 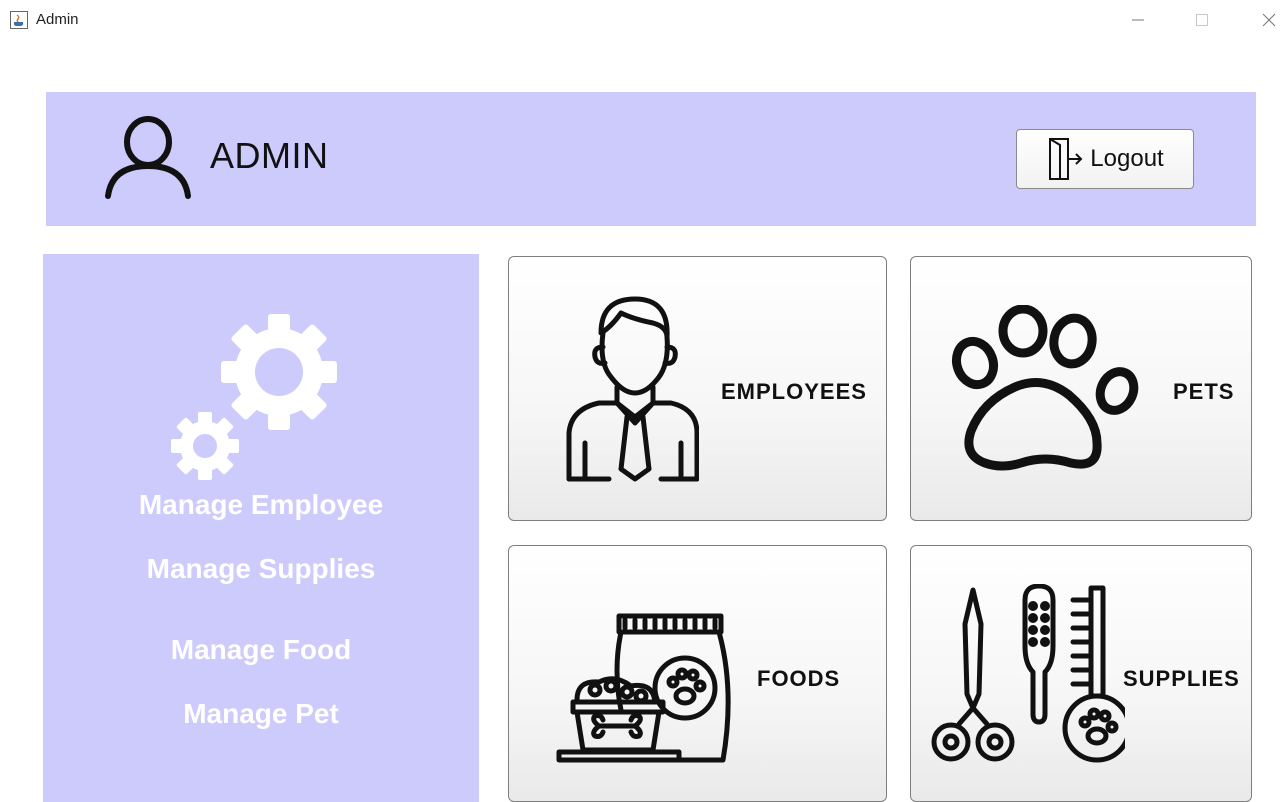 I want to click on gears-icon, so click(x=254, y=397).